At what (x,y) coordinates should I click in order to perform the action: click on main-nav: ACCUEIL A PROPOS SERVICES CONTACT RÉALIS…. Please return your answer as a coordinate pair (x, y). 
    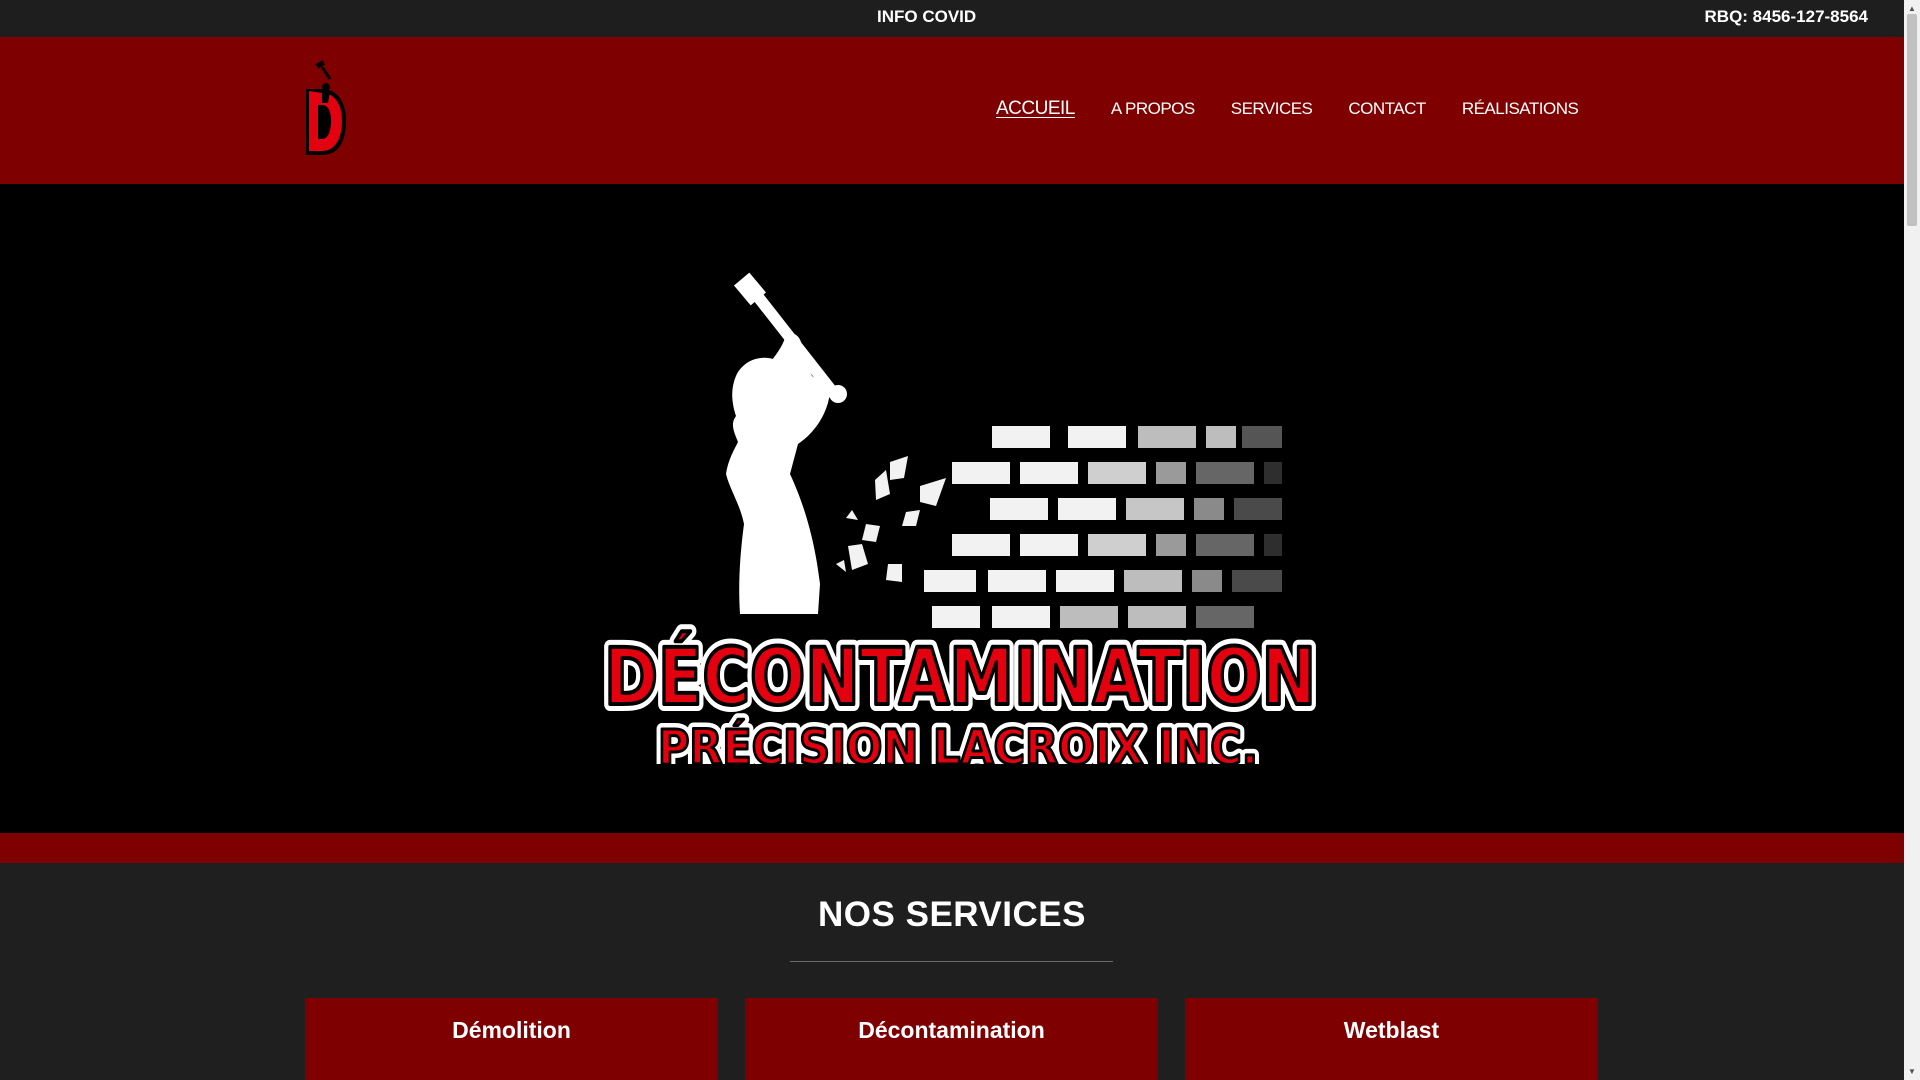
    Looking at the image, I should click on (1287, 109).